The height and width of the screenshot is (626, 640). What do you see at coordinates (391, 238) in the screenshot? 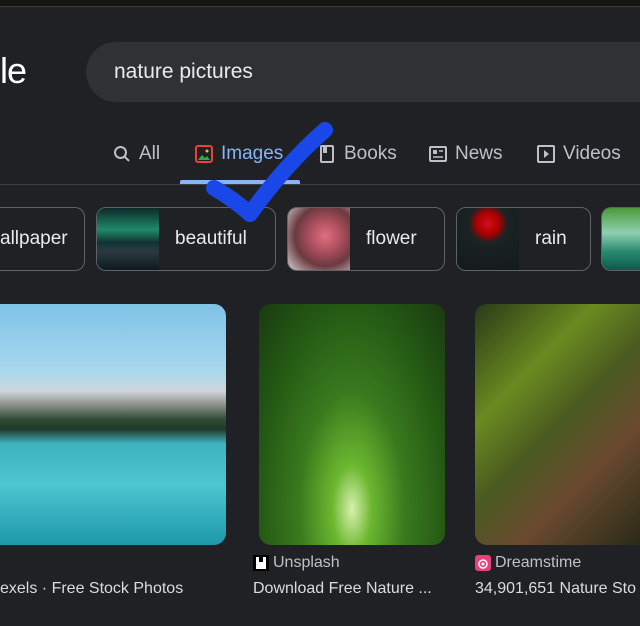
I see `chip-label: flower` at bounding box center [391, 238].